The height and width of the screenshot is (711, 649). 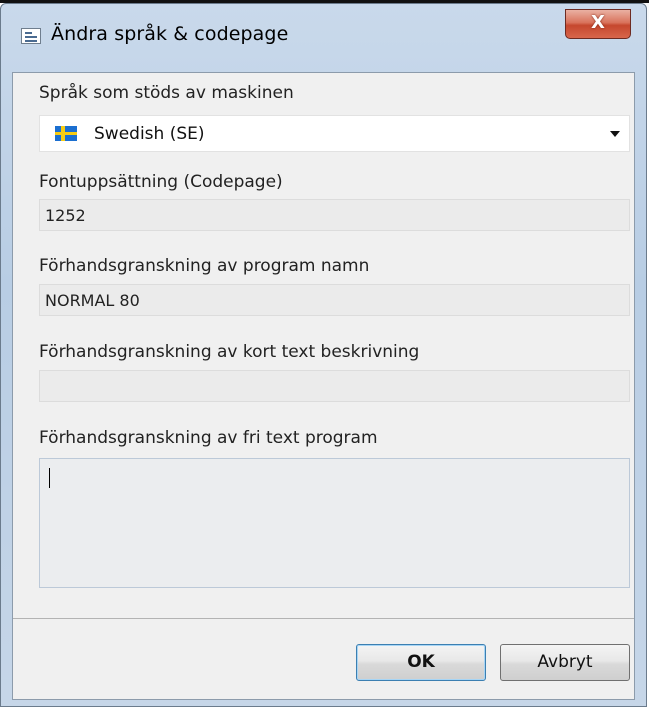 I want to click on language-label: Språk som stöds av maskinen, so click(x=166, y=93).